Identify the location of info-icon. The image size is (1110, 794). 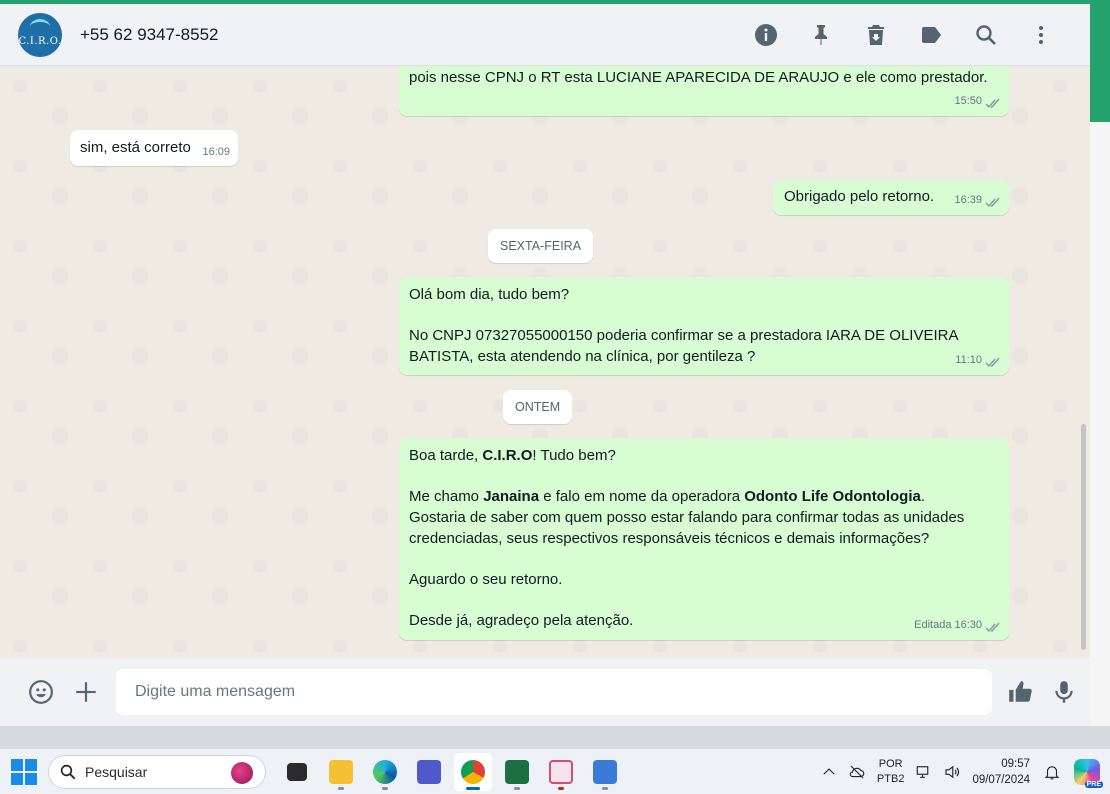
(765, 35).